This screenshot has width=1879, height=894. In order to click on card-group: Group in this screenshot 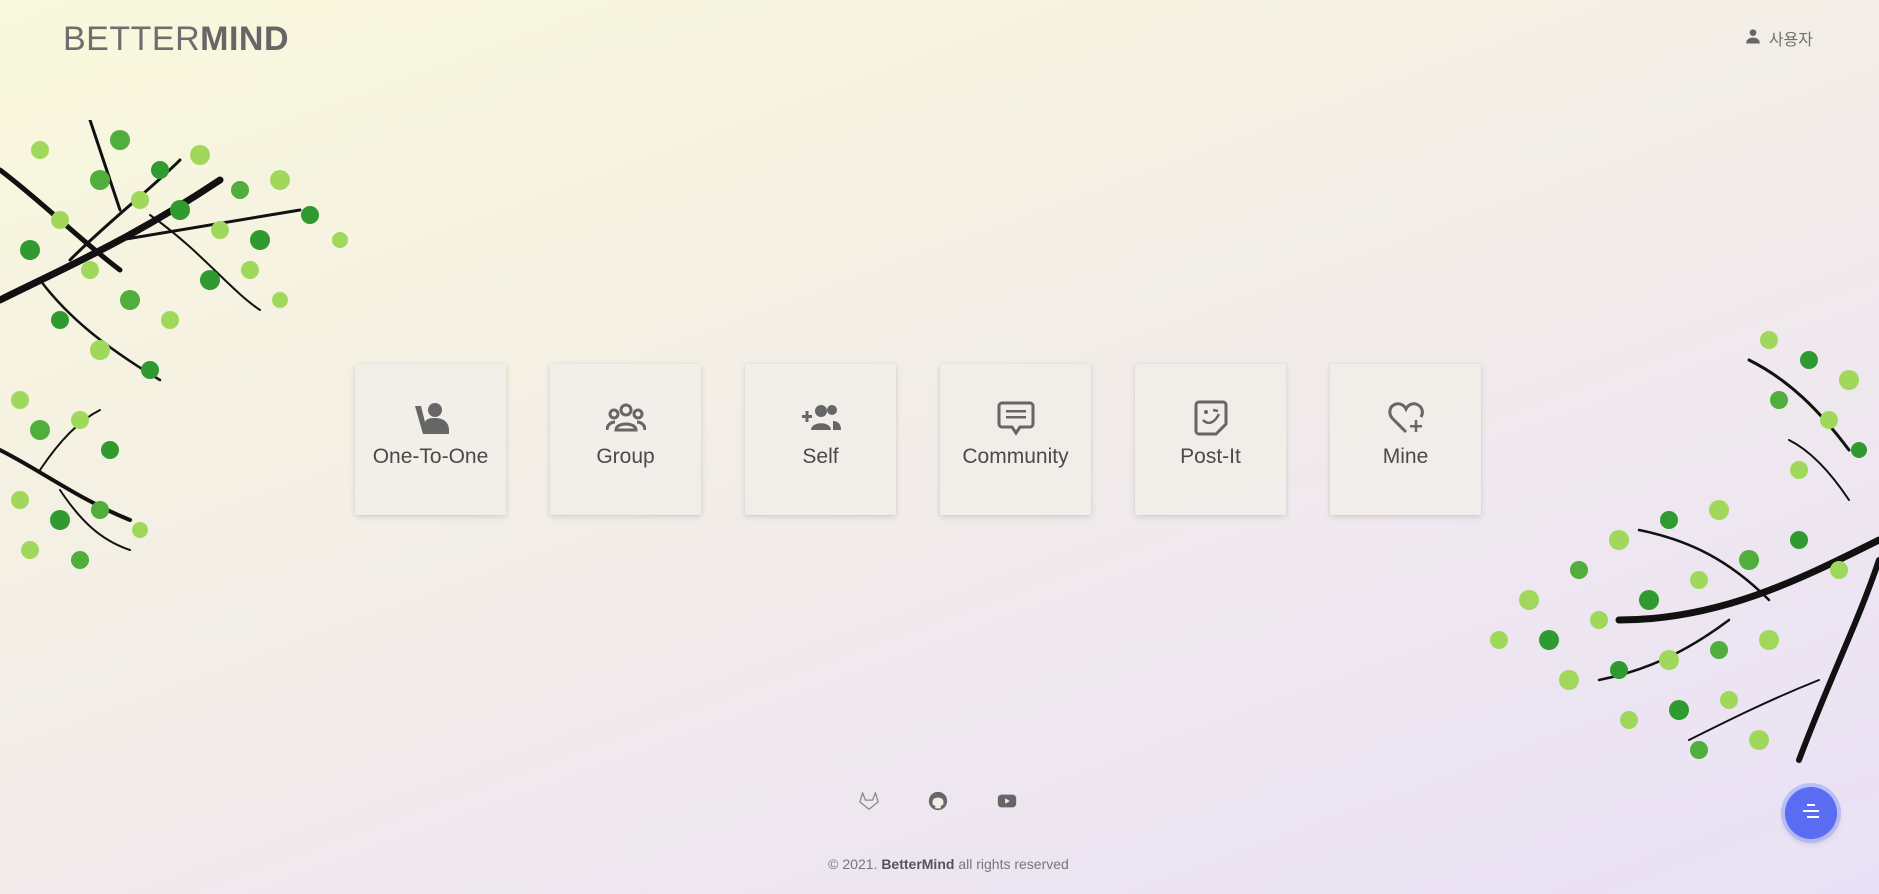, I will do `click(625, 439)`.